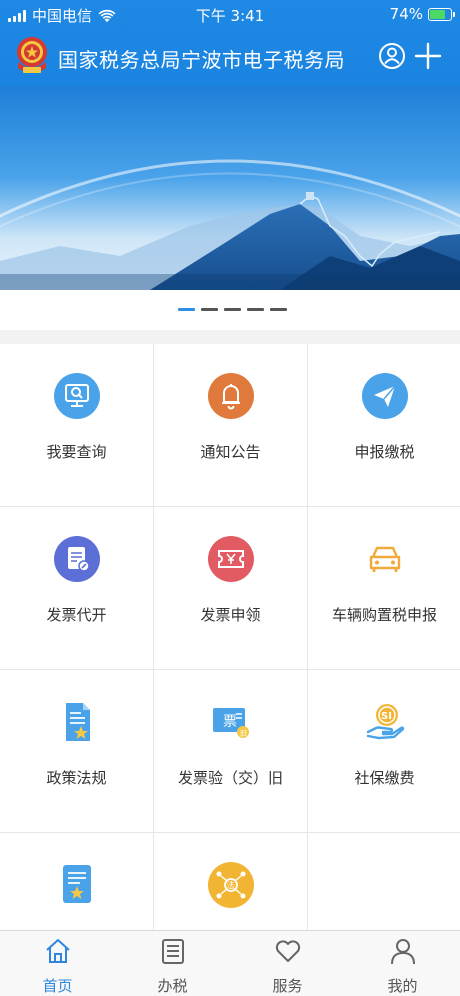 This screenshot has height=996, width=460. What do you see at coordinates (172, 986) in the screenshot?
I see `tab-label: 办税` at bounding box center [172, 986].